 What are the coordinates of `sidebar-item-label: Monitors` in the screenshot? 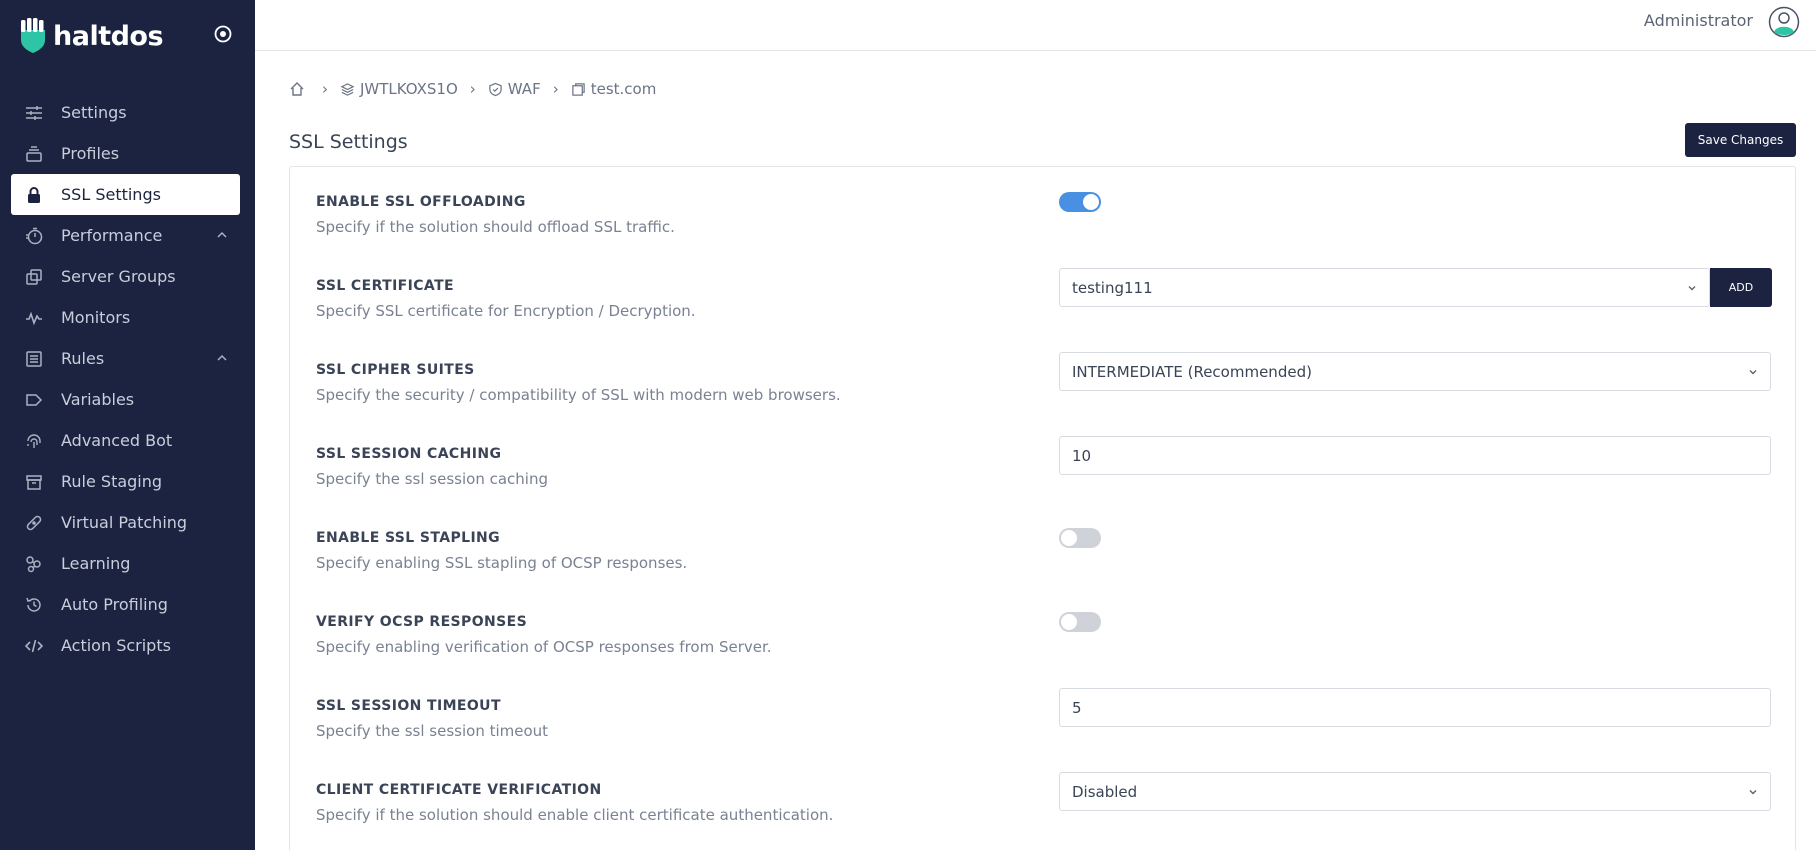 It's located at (96, 317).